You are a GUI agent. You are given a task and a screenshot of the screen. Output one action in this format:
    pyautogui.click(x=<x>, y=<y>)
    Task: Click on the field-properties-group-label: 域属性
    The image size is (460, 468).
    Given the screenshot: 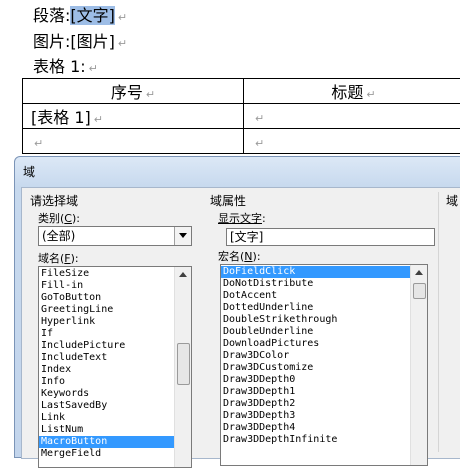 What is the action you would take?
    pyautogui.click(x=228, y=200)
    